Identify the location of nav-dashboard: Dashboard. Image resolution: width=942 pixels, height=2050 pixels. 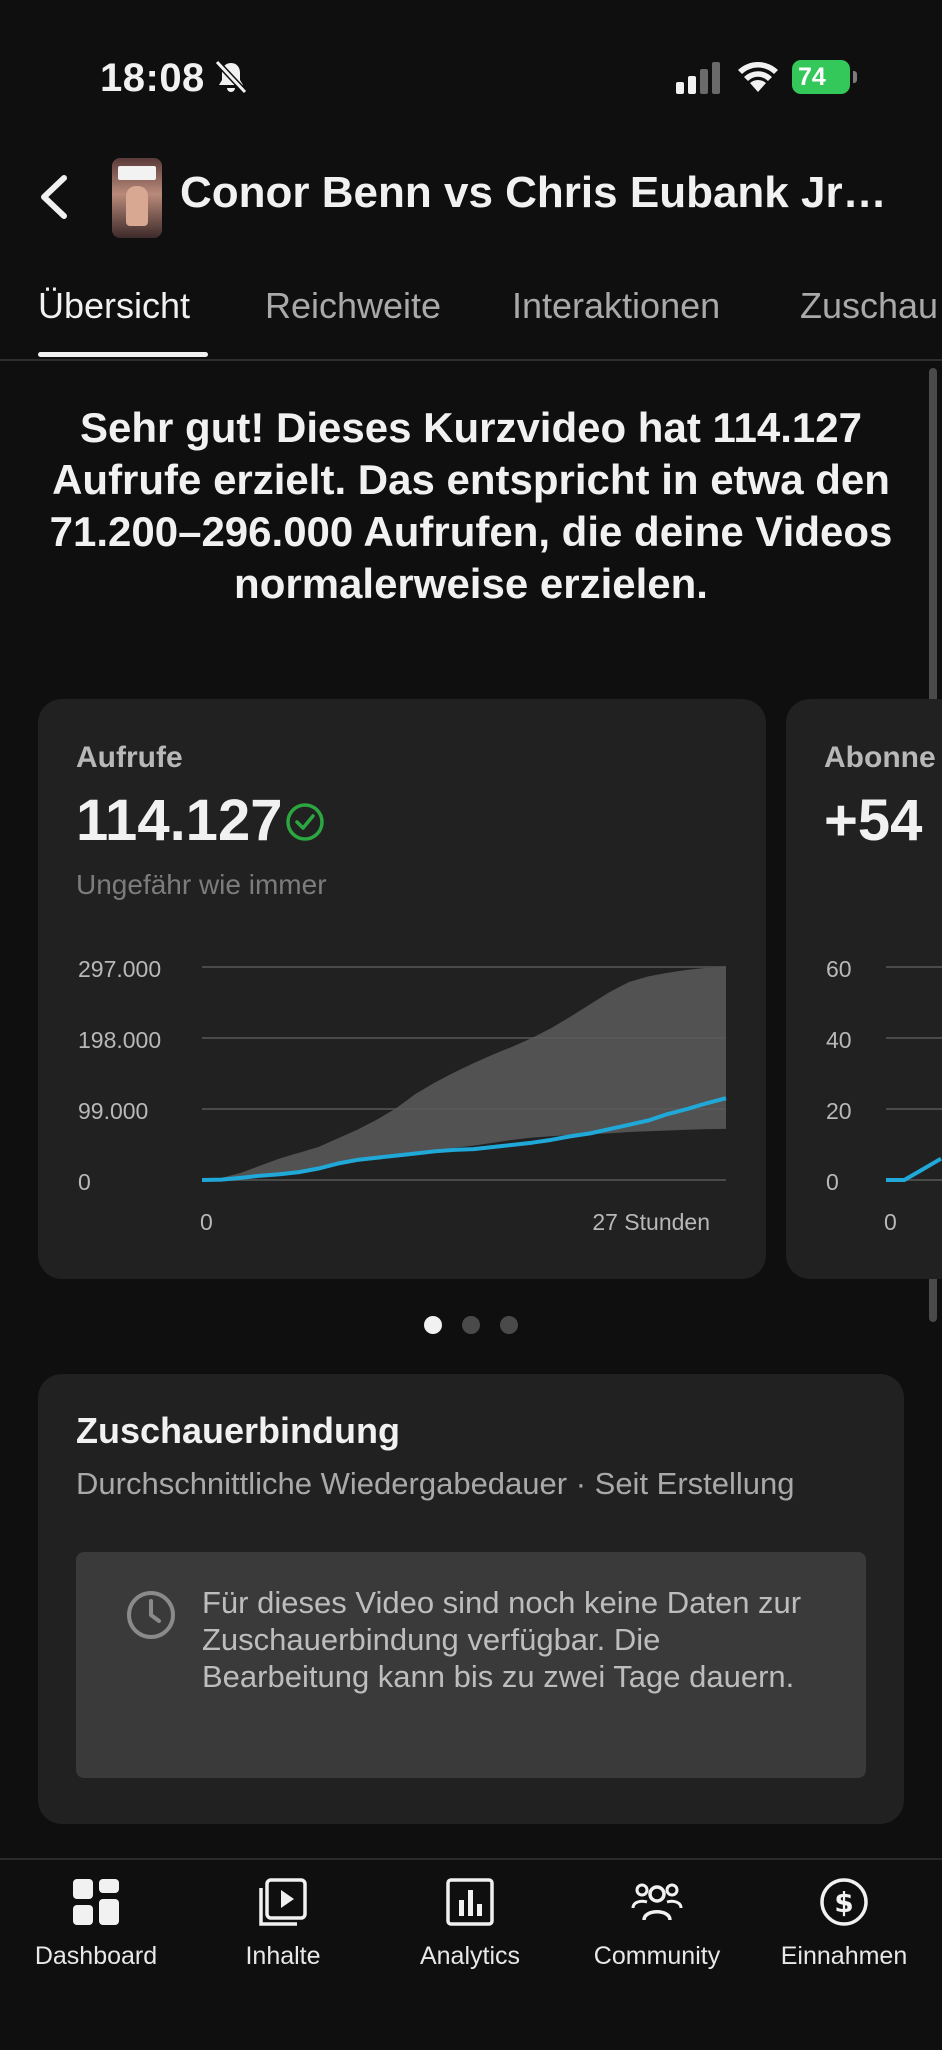
(96, 1925).